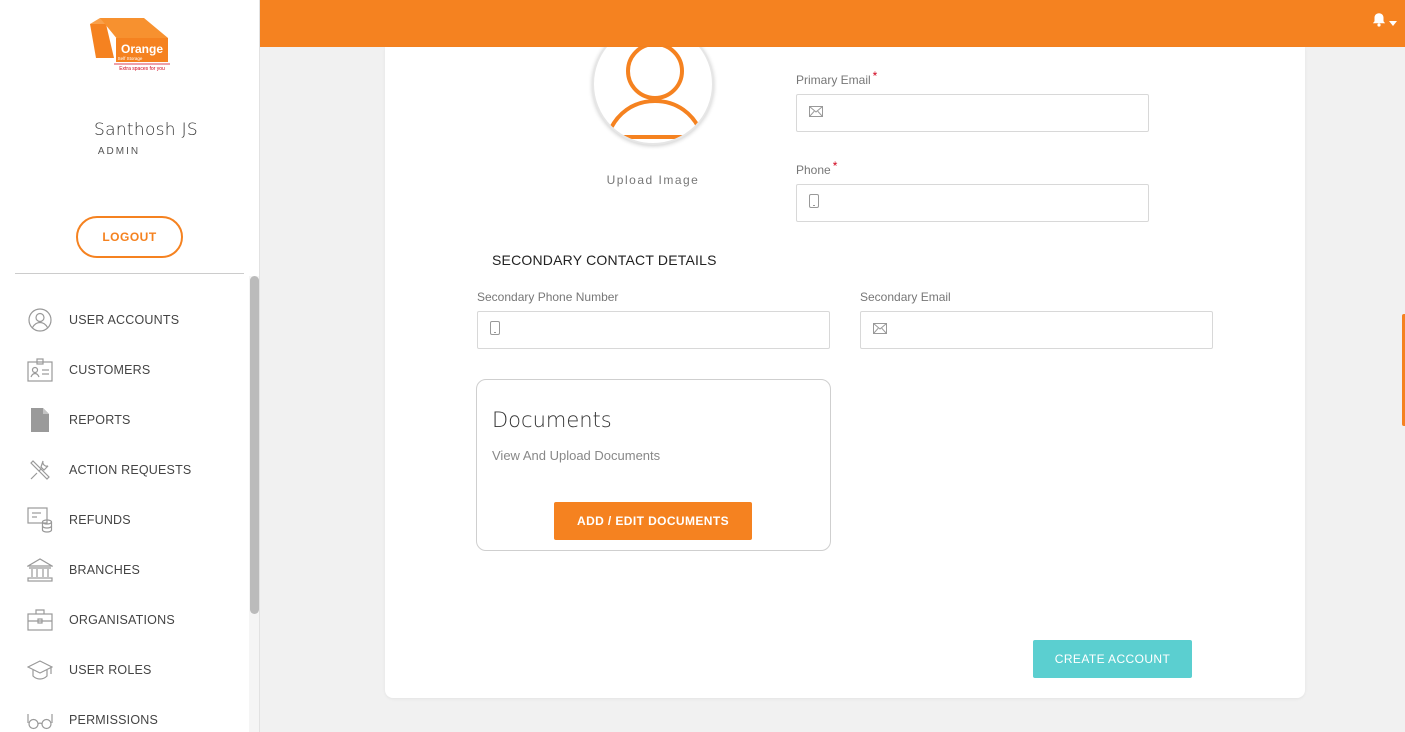 The image size is (1405, 732). I want to click on documents-subtitle: View And Upload Documents, so click(576, 455).